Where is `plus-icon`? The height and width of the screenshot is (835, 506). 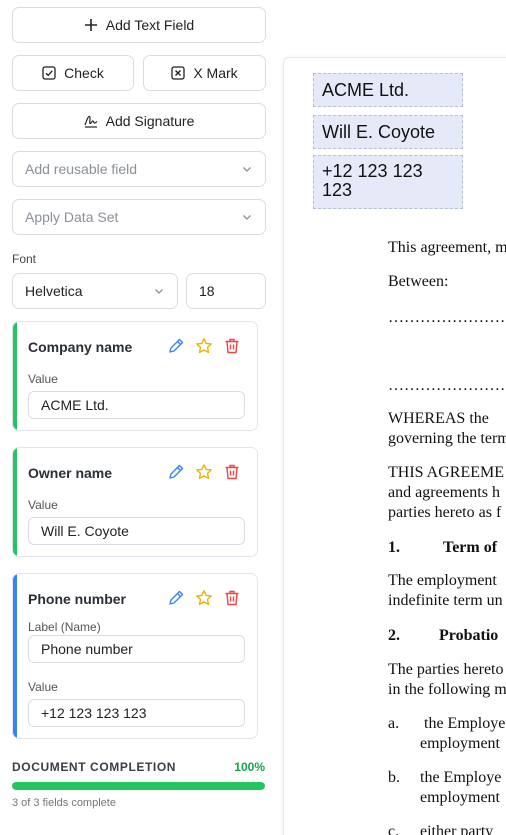 plus-icon is located at coordinates (90, 25).